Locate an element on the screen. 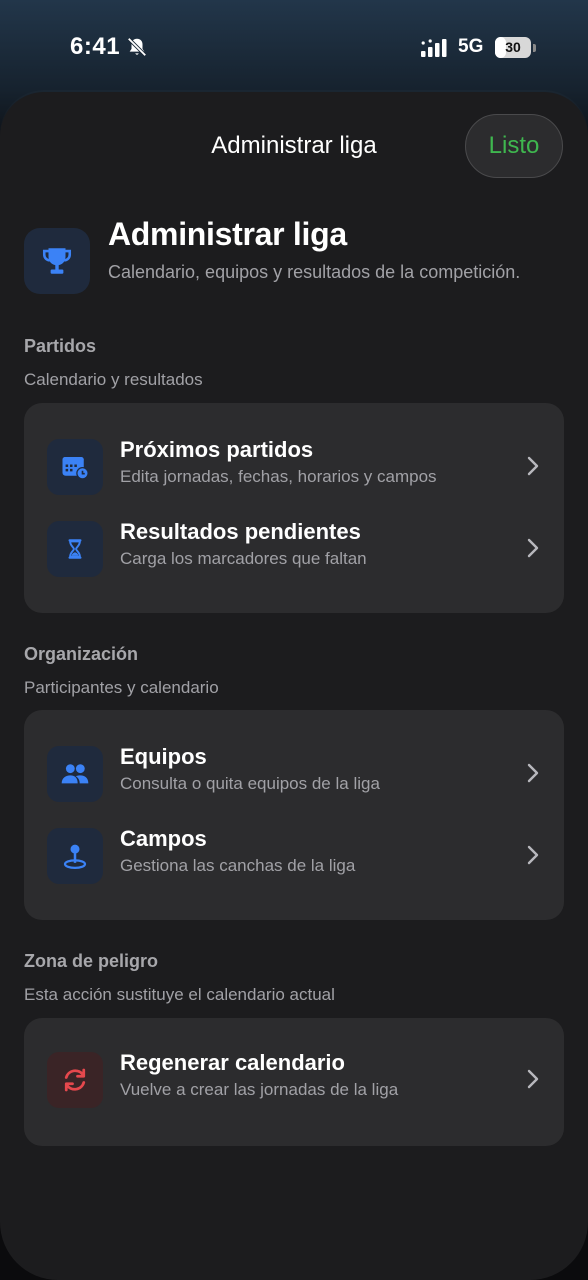 This screenshot has height=1280, width=588. battery-indicator: 30 is located at coordinates (513, 47).